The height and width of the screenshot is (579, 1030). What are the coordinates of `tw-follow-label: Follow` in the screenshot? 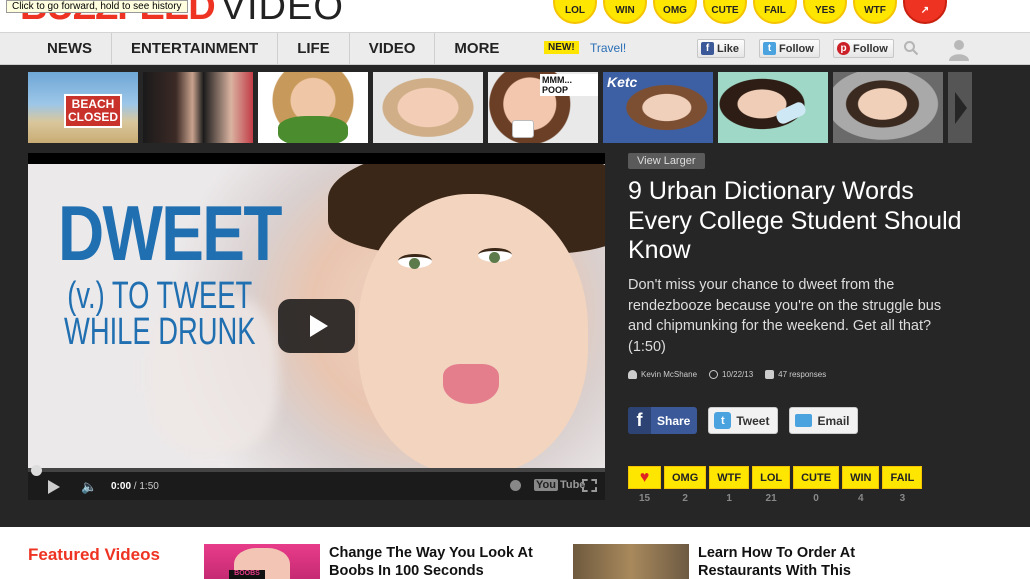 It's located at (796, 48).